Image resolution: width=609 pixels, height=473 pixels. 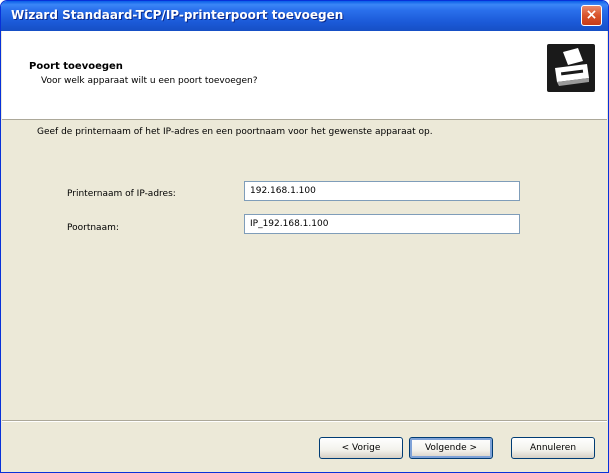 What do you see at coordinates (304, 421) in the screenshot?
I see `footer-divider` at bounding box center [304, 421].